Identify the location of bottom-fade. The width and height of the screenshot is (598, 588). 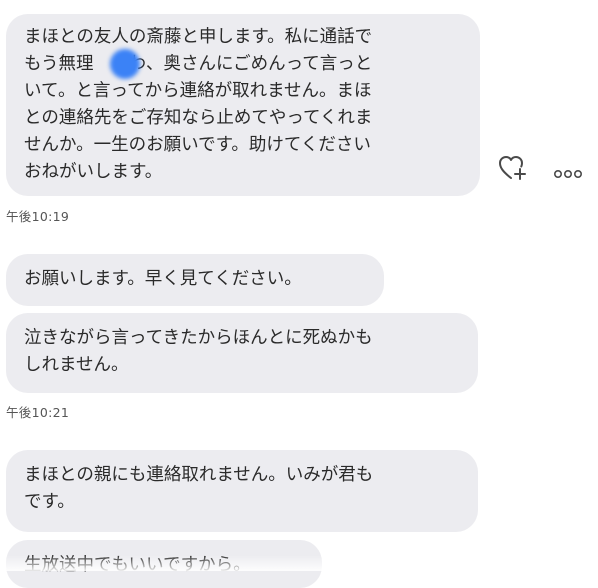
(299, 563).